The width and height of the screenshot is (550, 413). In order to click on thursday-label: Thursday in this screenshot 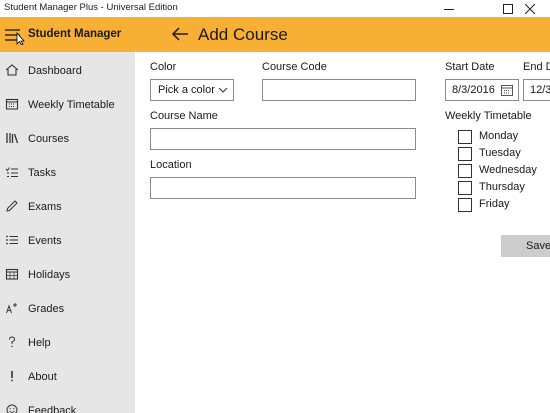, I will do `click(502, 187)`.